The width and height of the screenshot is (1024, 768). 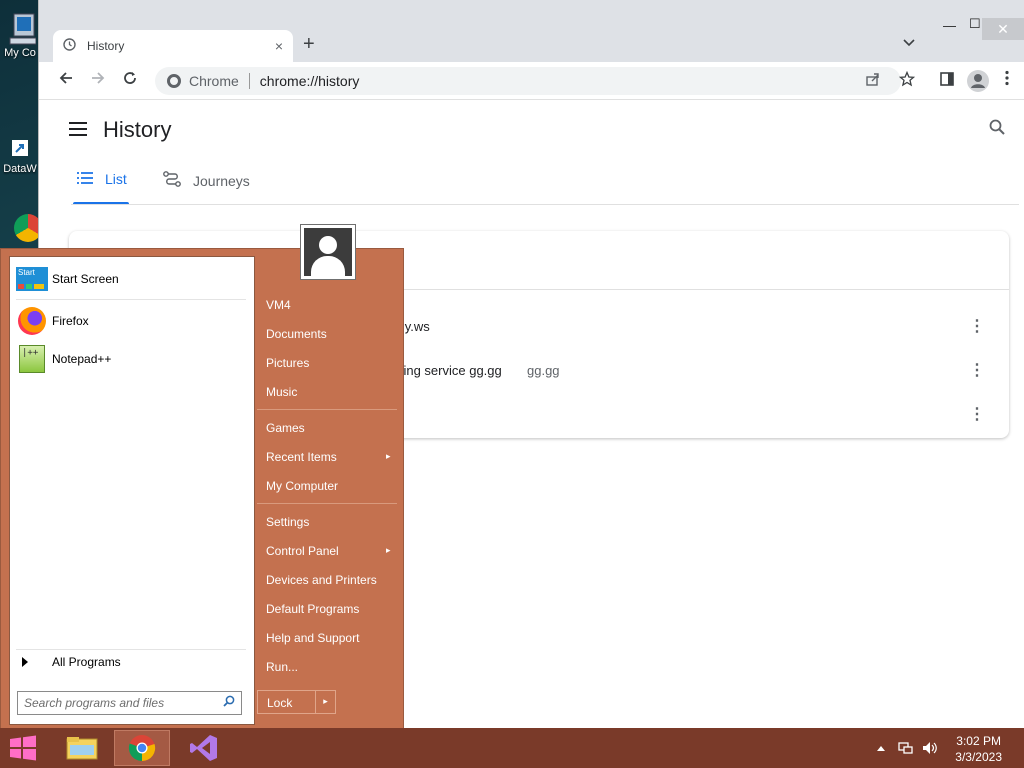 I want to click on start-item-settings: Settings, so click(x=287, y=522).